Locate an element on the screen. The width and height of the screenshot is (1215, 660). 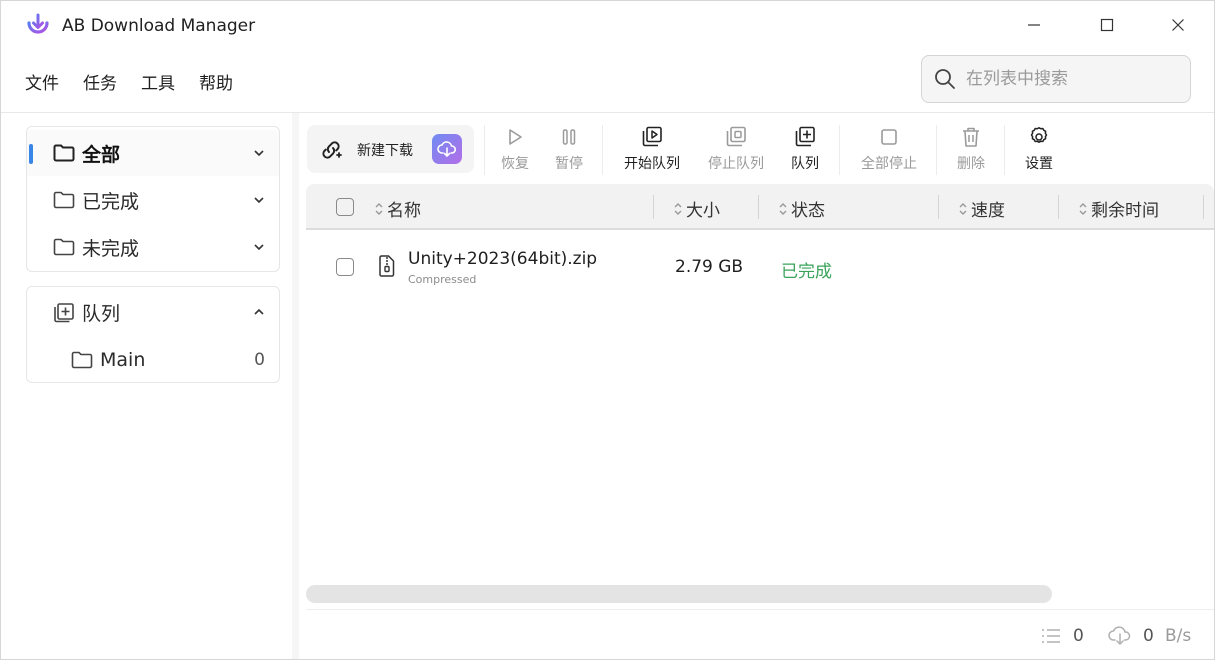
pause-label: 暂停 is located at coordinates (569, 164).